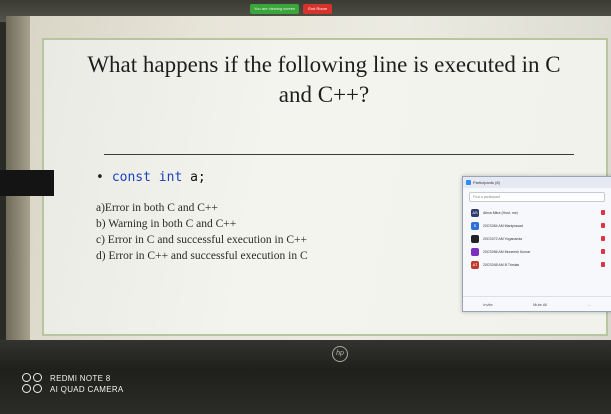  I want to click on participant-row: 20CS056 AM Muneesh Kumar, so click(537, 251).